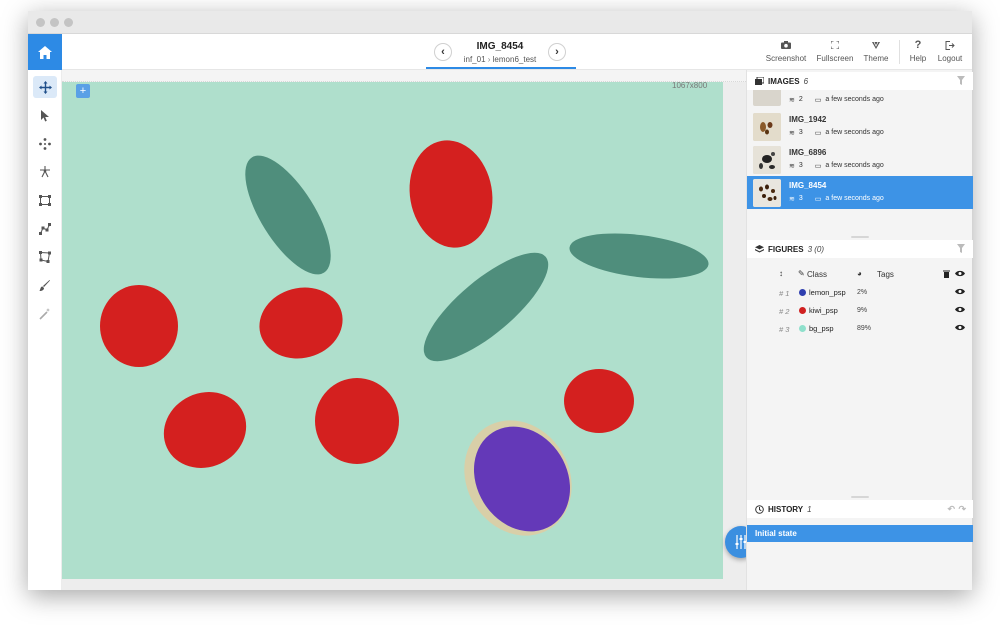 This screenshot has width=1000, height=639. Describe the element at coordinates (950, 50) in the screenshot. I see `logout-button: Logout` at that location.